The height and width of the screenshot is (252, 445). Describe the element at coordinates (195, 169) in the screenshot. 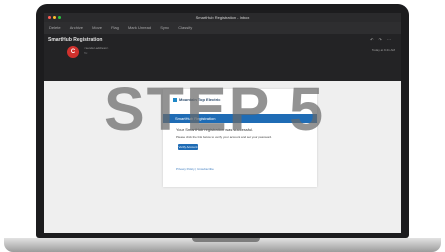

I see `footer-links: Privacy Policy | Unsubscribe` at that location.